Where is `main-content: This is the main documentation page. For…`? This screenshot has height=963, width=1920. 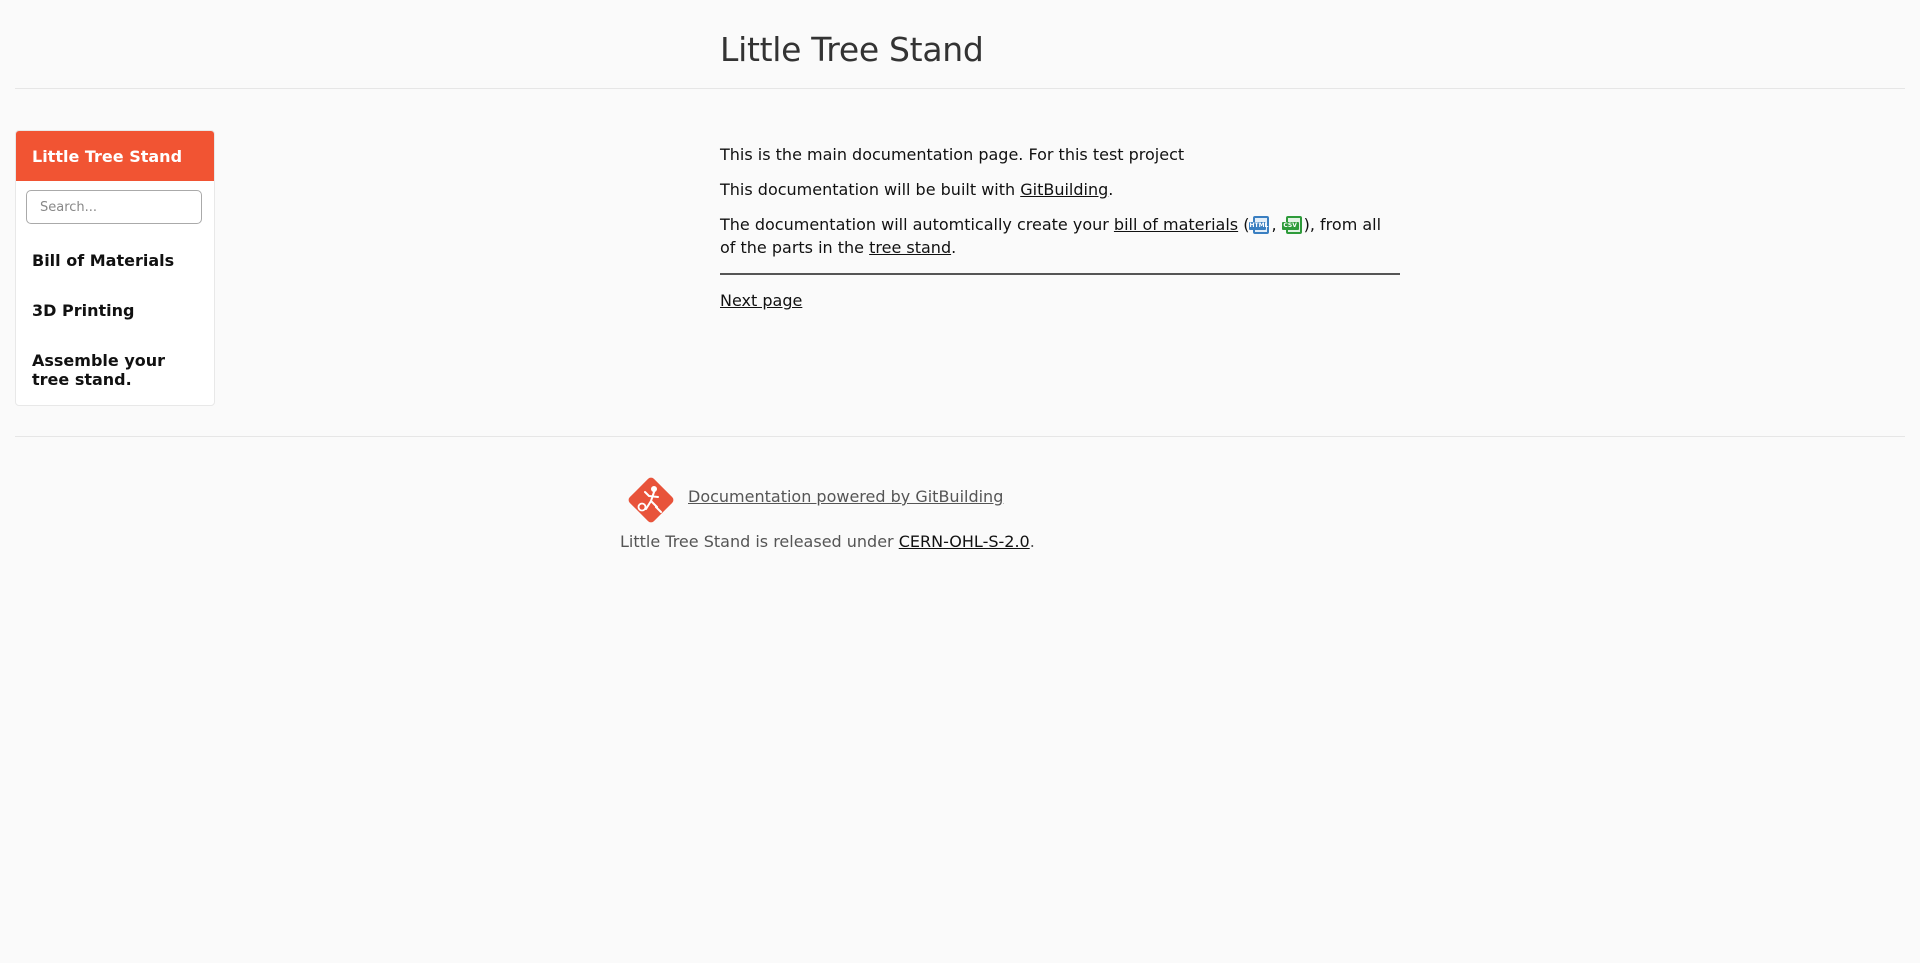 main-content: This is the main documentation page. For… is located at coordinates (1060, 227).